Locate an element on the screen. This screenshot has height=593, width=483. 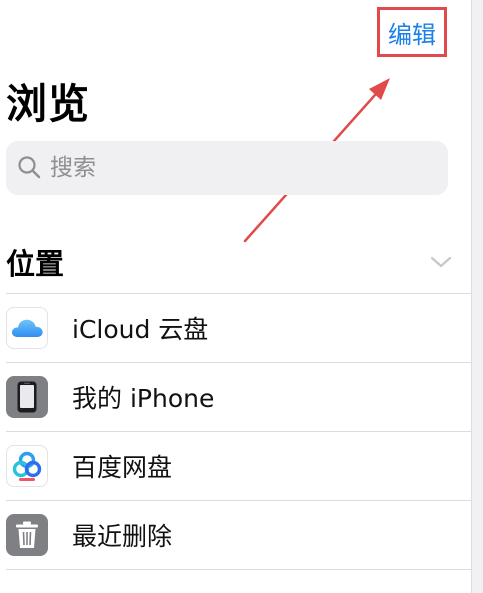
list-item-label: iCloud 云盘 is located at coordinates (140, 329).